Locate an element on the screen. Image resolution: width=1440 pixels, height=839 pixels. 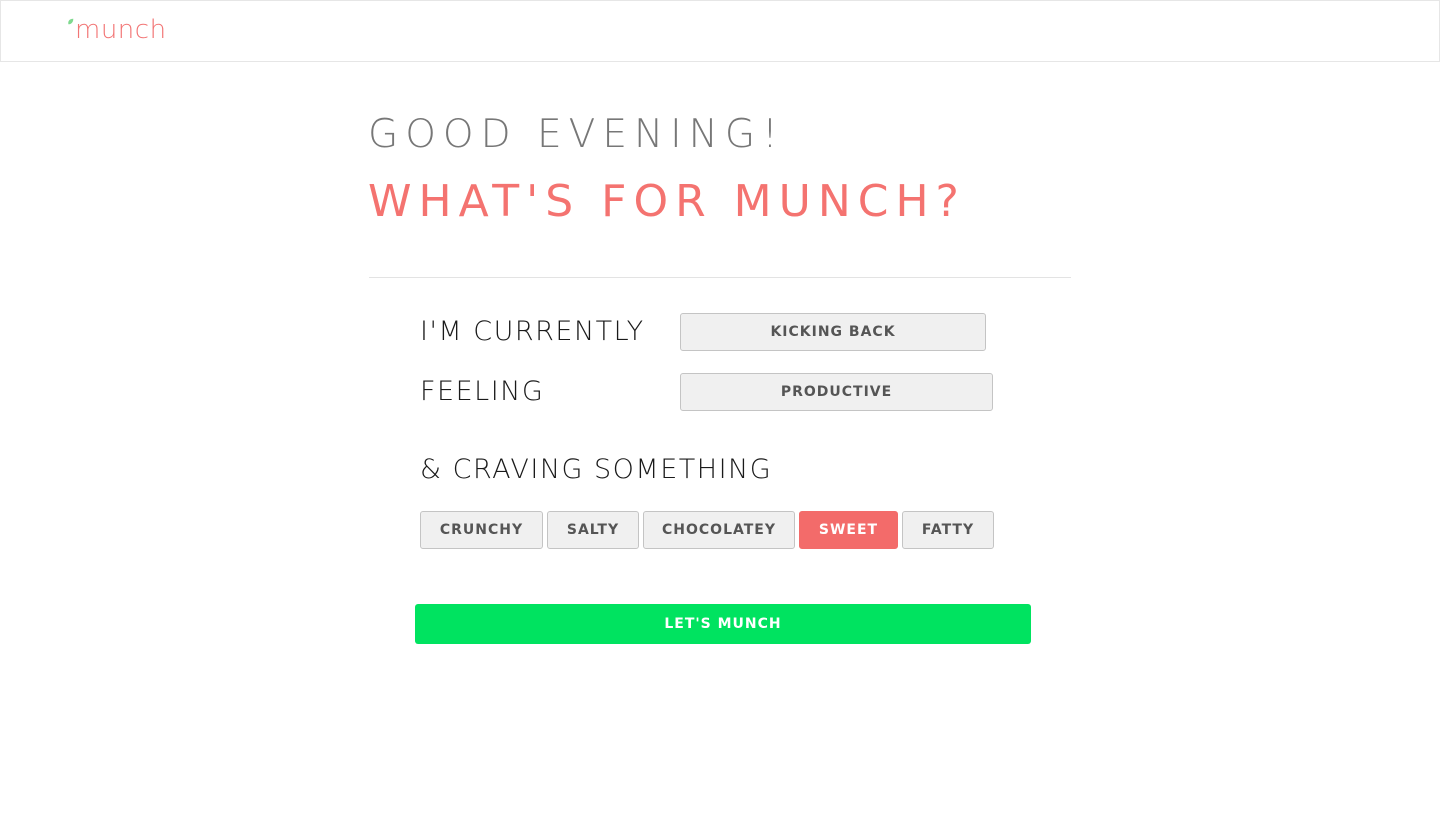
divider is located at coordinates (720, 277).